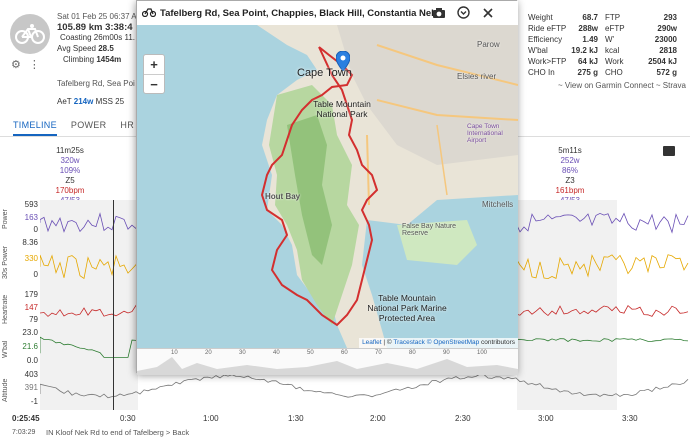  I want to click on metric-label: FTP, so click(613, 17).